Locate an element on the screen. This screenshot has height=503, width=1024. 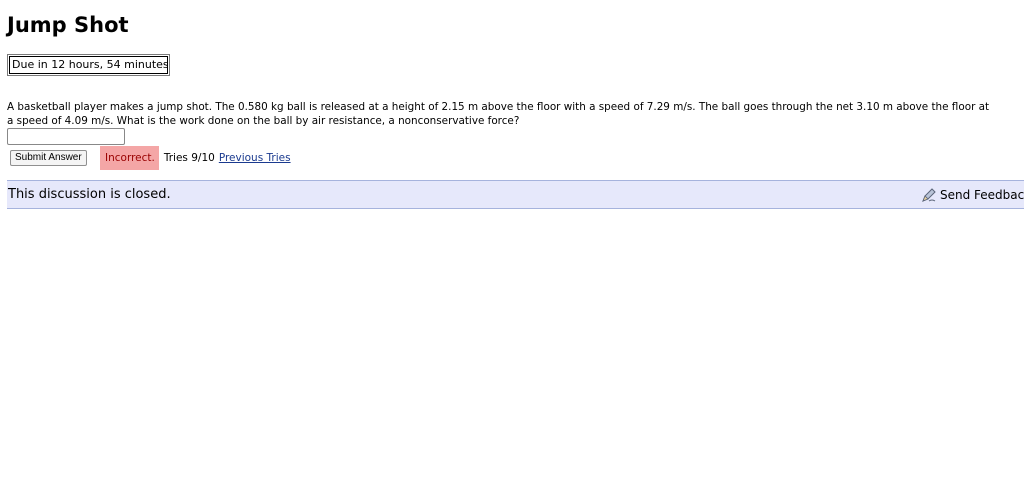
send-feedback-label: Send Feedback is located at coordinates (982, 194).